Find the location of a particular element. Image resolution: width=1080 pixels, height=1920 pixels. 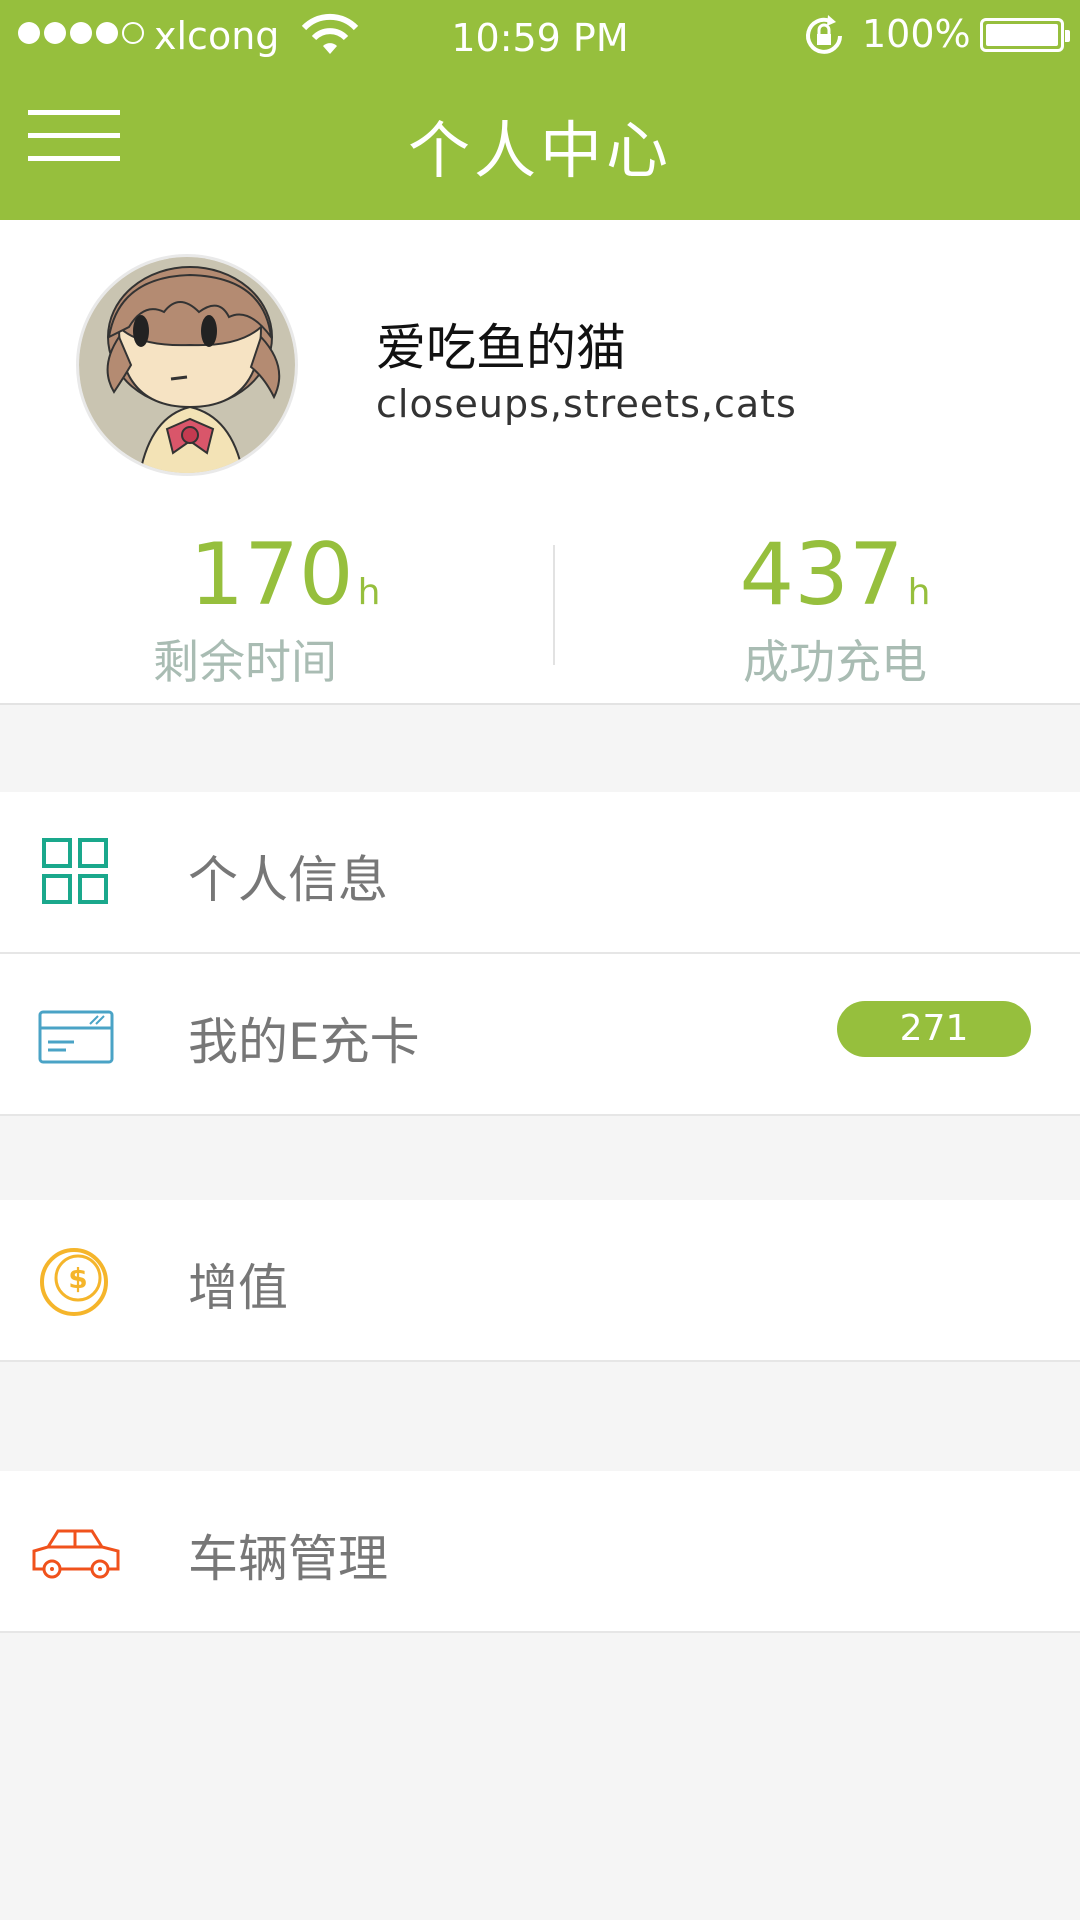

battery-icon is located at coordinates (1025, 35).